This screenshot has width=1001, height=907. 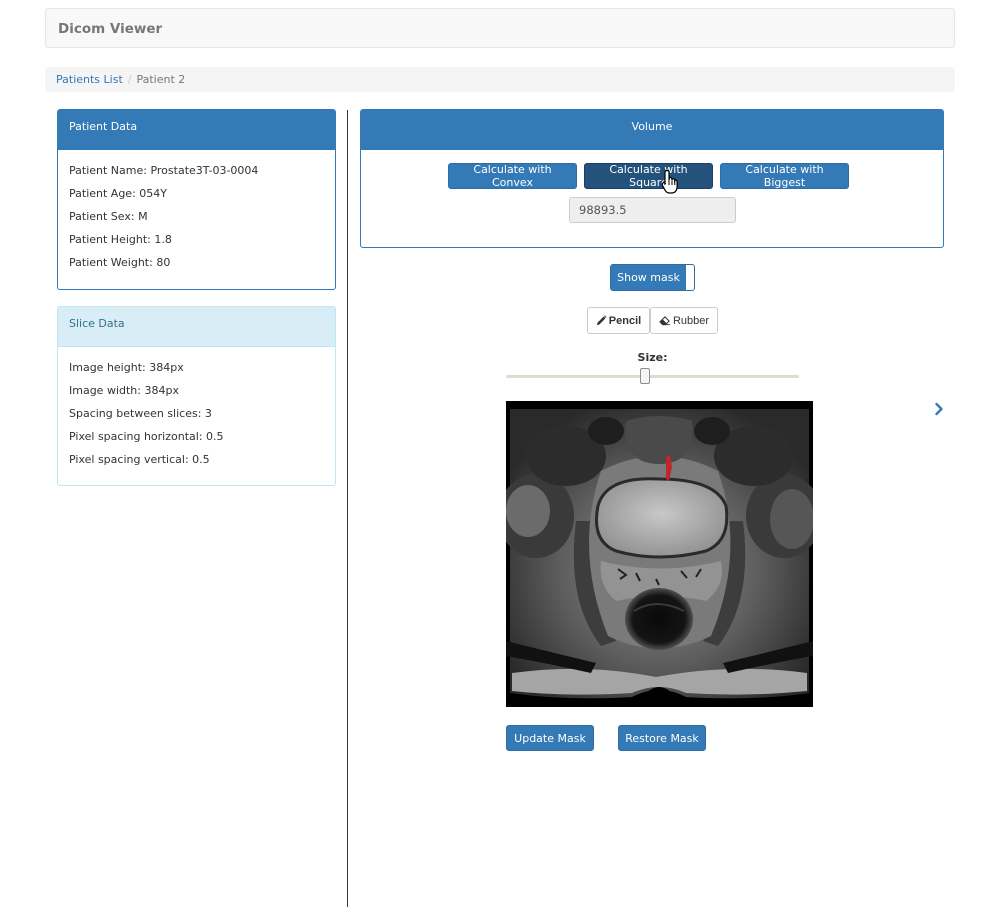 I want to click on column-divider, so click(x=347, y=508).